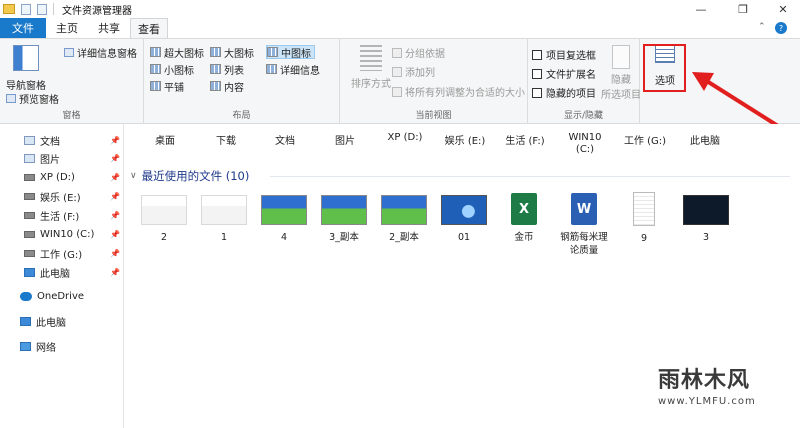 This screenshot has height=428, width=800. I want to click on folder-item: 下载, so click(226, 139).